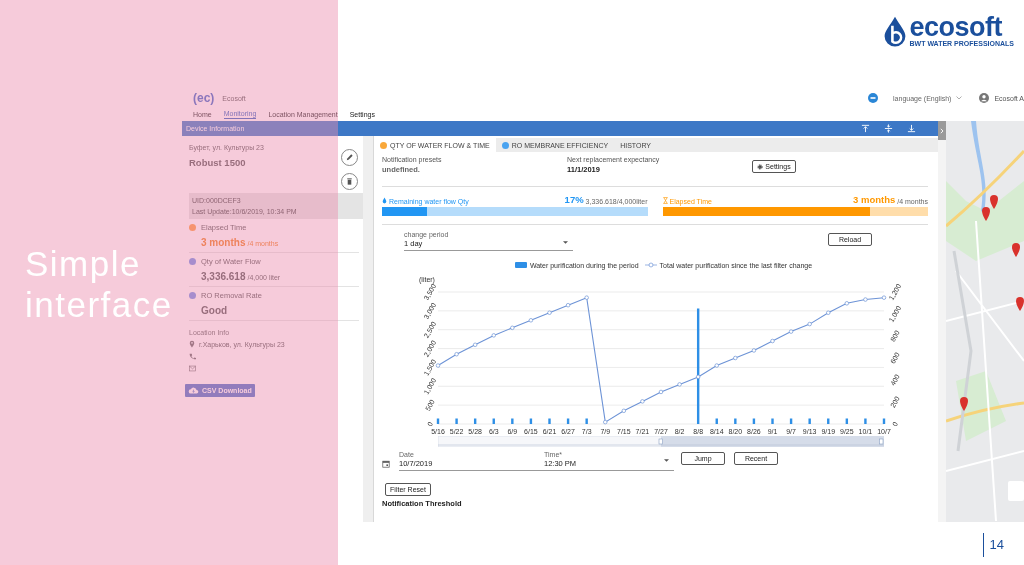 This screenshot has width=1024, height=565. What do you see at coordinates (956, 27) in the screenshot?
I see `logo-wordmark: ecosoft` at bounding box center [956, 27].